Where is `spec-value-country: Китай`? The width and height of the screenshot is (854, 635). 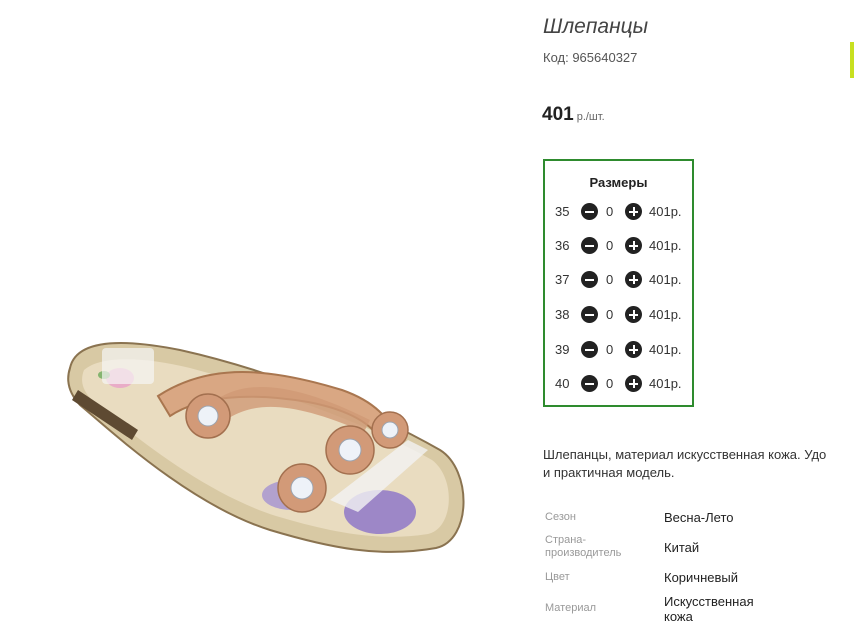 spec-value-country: Китай is located at coordinates (682, 547).